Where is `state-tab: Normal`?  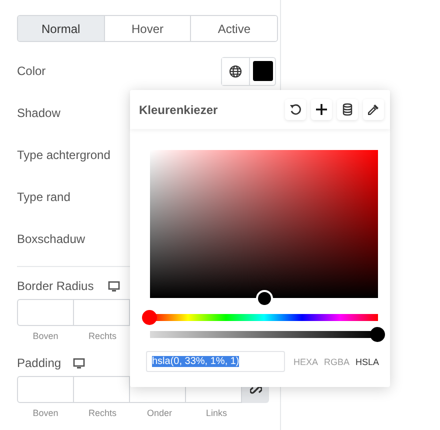 state-tab: Normal is located at coordinates (61, 28).